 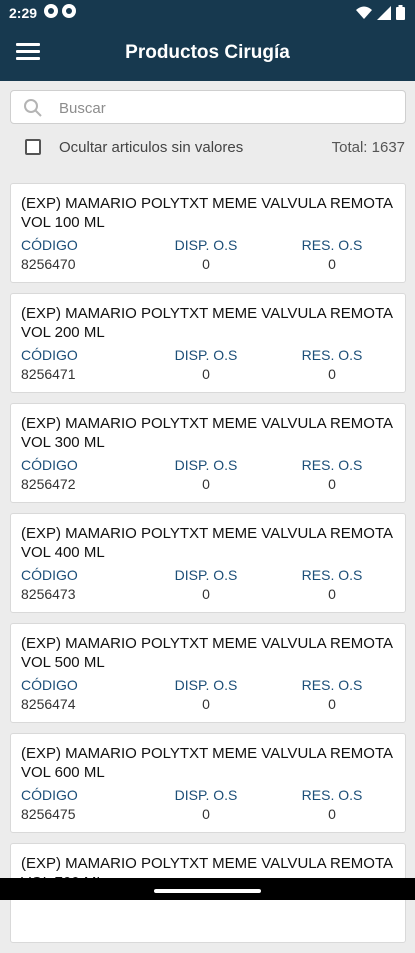 I want to click on search-bar, so click(x=208, y=107).